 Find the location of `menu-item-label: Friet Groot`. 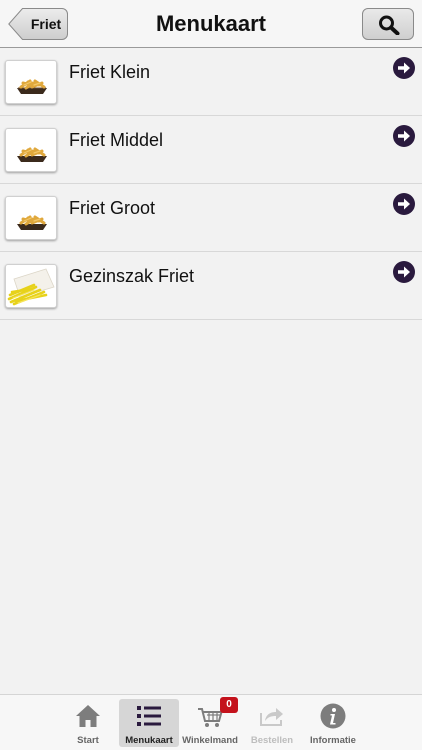

menu-item-label: Friet Groot is located at coordinates (112, 208).